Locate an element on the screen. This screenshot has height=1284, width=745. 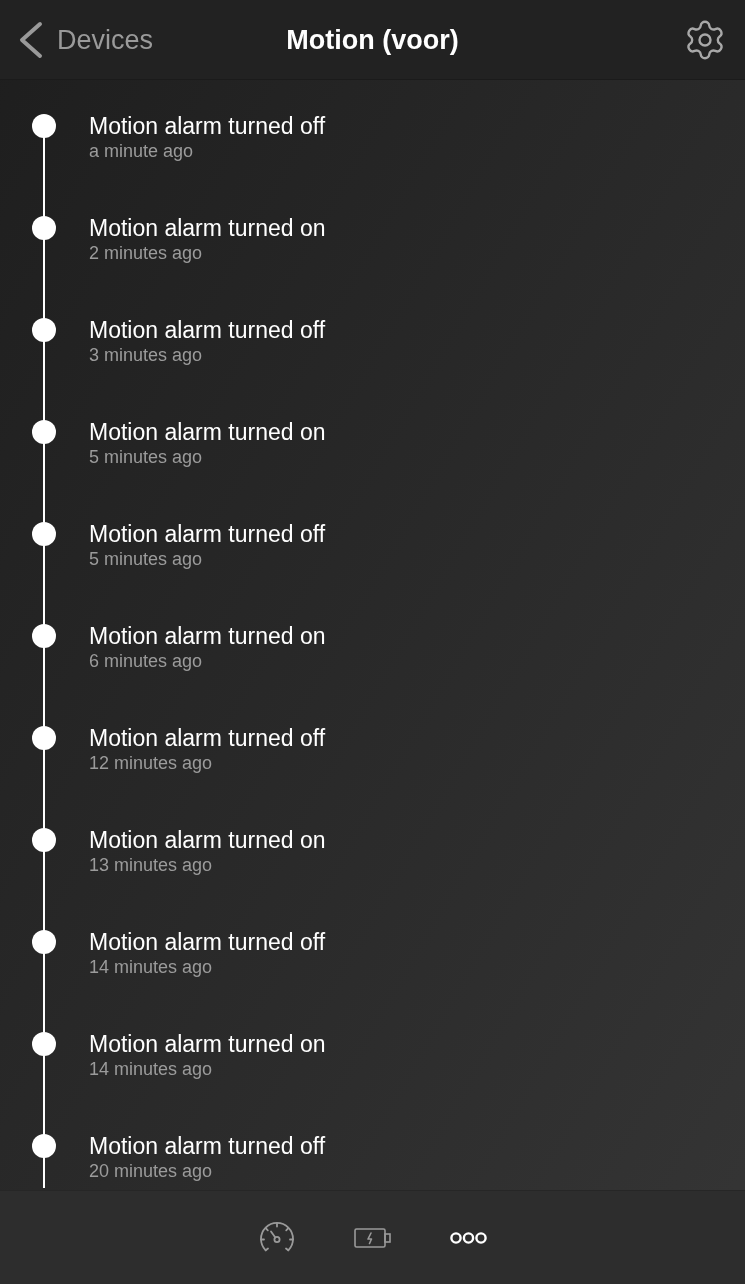
battery-icon is located at coordinates (372, 1237).